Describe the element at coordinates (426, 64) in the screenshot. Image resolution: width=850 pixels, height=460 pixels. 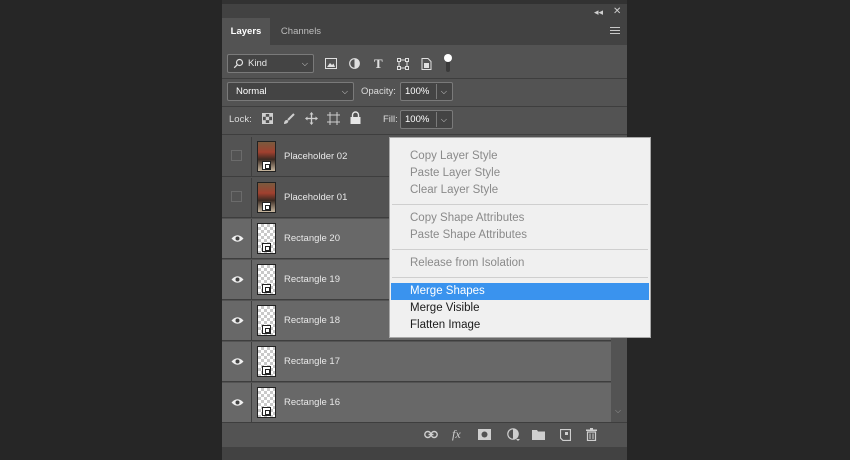
I see `smart-object-filter-icon` at that location.